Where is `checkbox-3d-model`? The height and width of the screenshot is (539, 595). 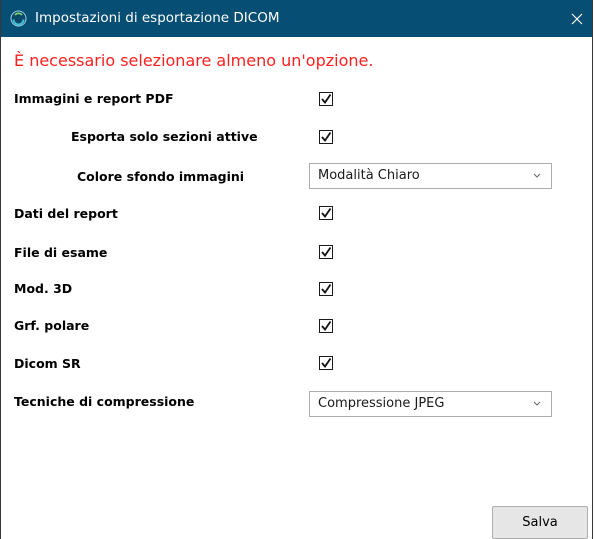 checkbox-3d-model is located at coordinates (326, 289).